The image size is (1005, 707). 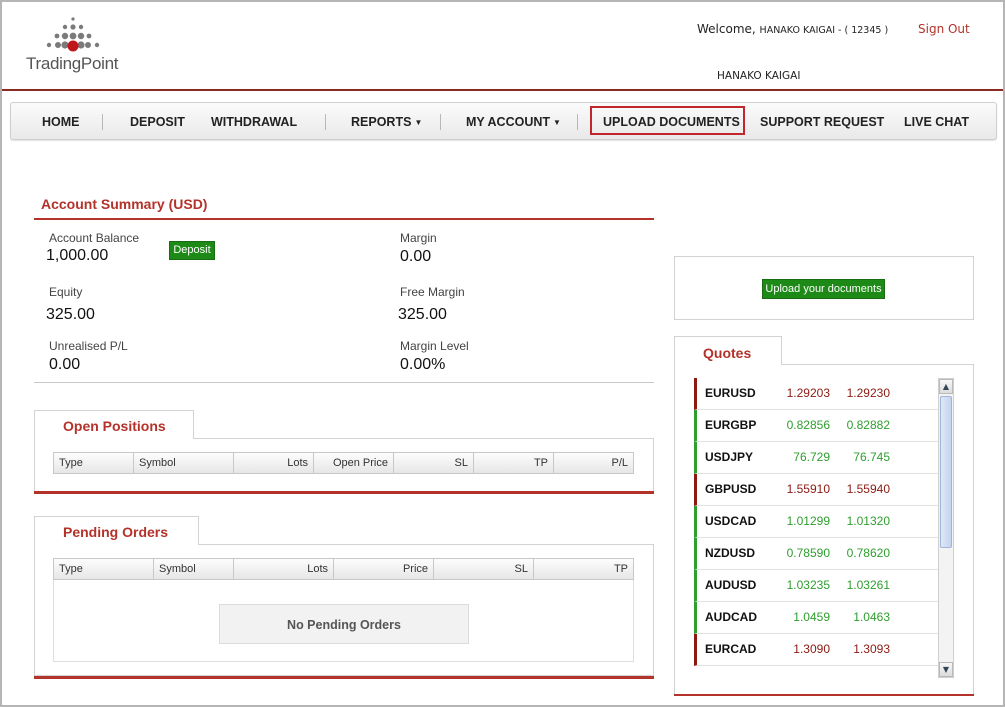 I want to click on margin-level-label: Margin Level, so click(x=434, y=346).